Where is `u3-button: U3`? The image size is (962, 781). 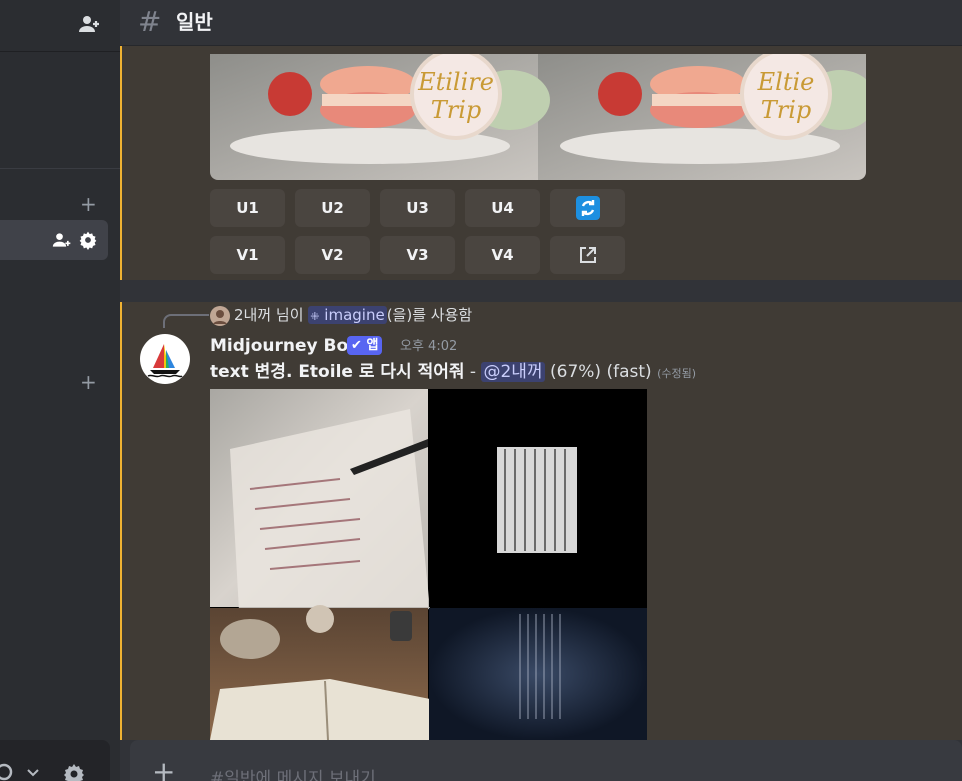
u3-button: U3 is located at coordinates (417, 208).